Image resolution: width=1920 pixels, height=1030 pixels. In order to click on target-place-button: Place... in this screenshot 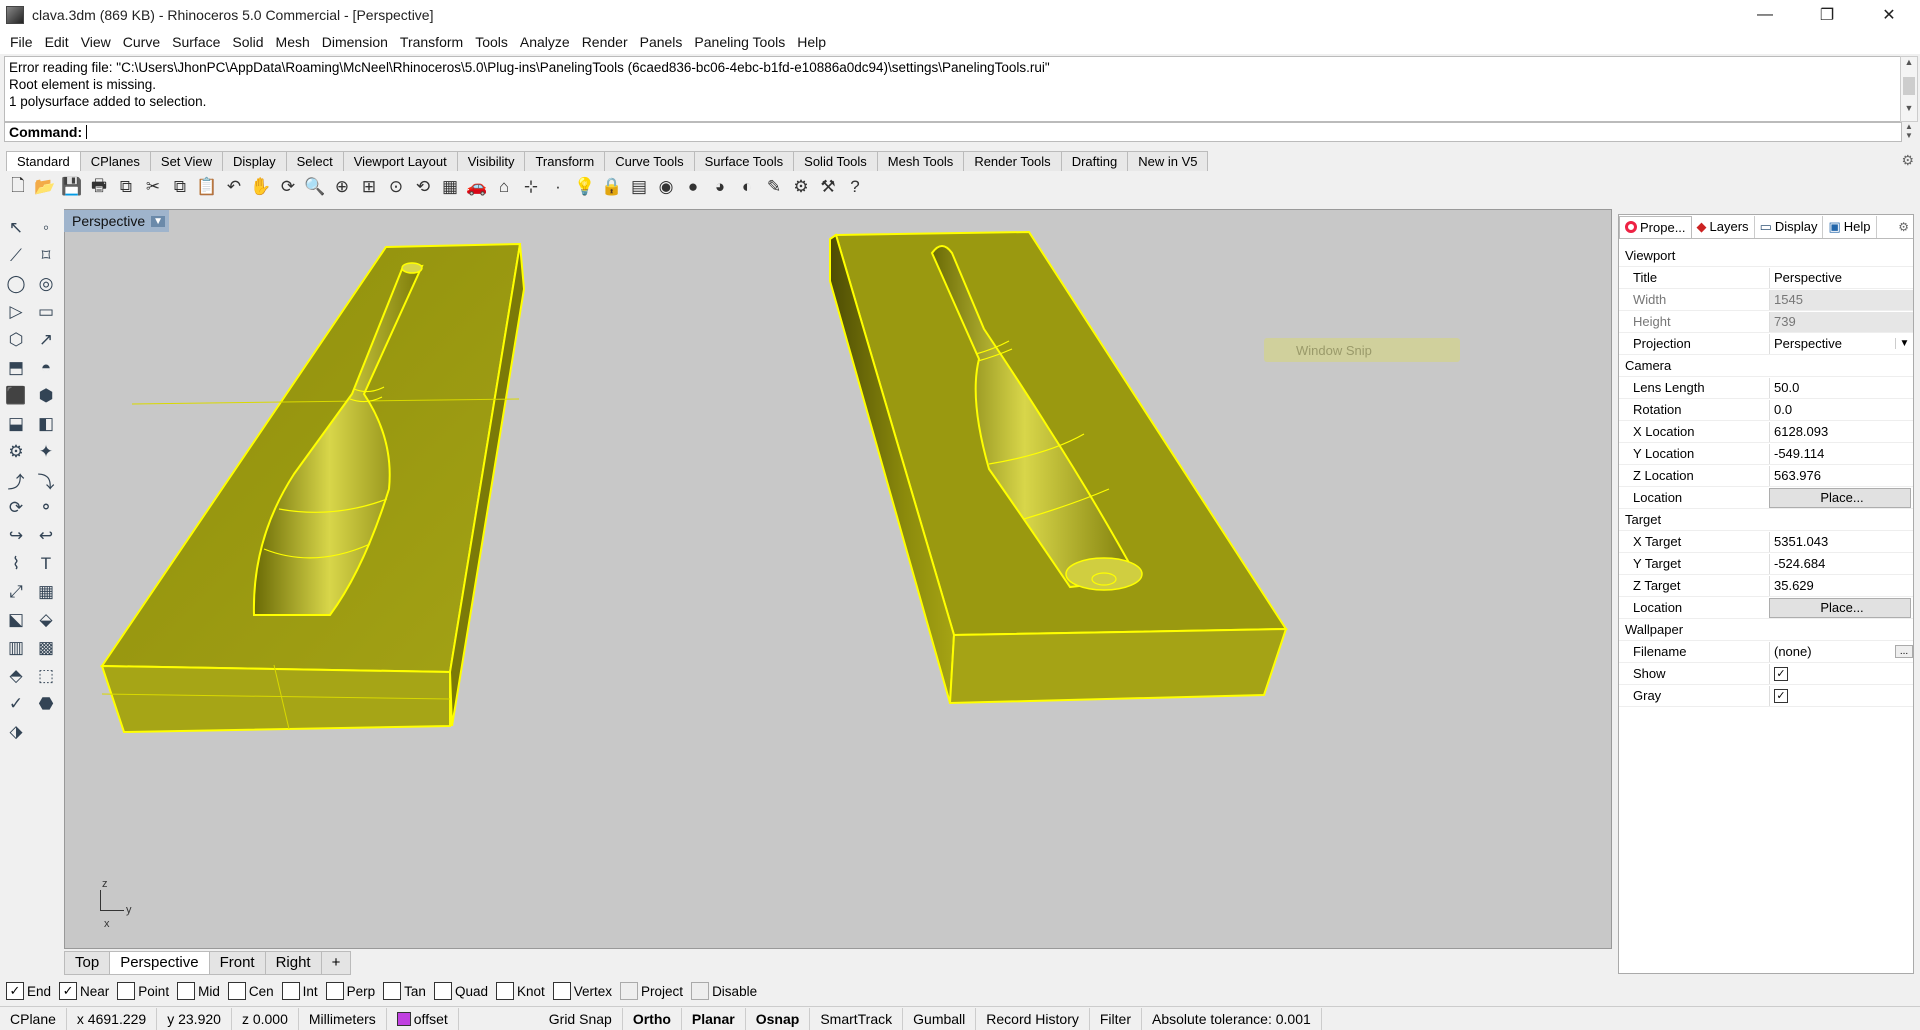, I will do `click(1840, 607)`.